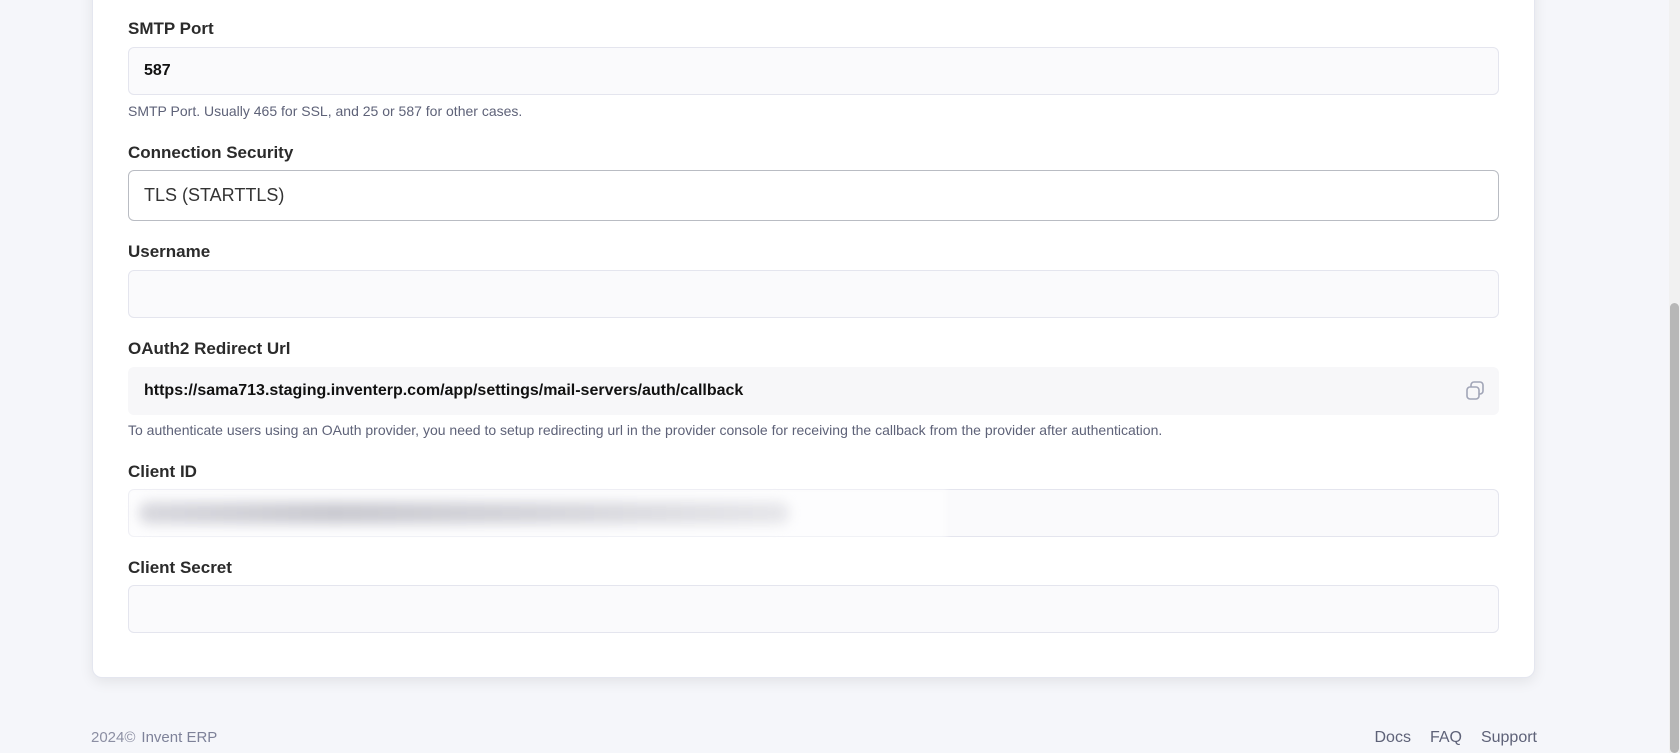 The height and width of the screenshot is (753, 1680). Describe the element at coordinates (1674, 528) in the screenshot. I see `scrollbar-thumb` at that location.